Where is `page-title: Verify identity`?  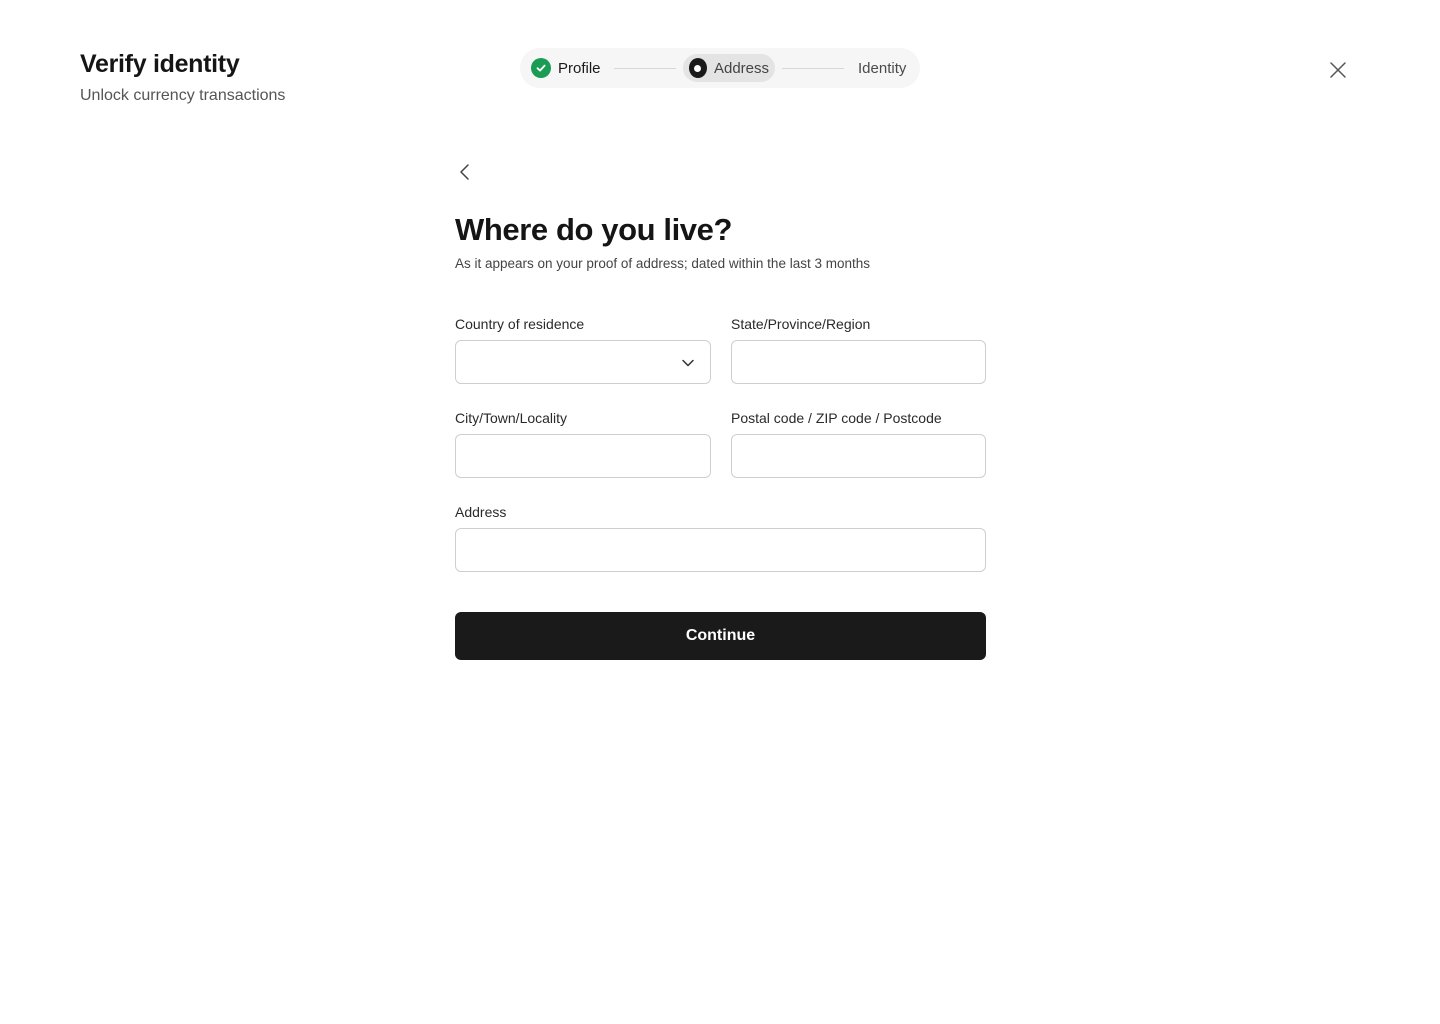
page-title: Verify identity is located at coordinates (160, 64).